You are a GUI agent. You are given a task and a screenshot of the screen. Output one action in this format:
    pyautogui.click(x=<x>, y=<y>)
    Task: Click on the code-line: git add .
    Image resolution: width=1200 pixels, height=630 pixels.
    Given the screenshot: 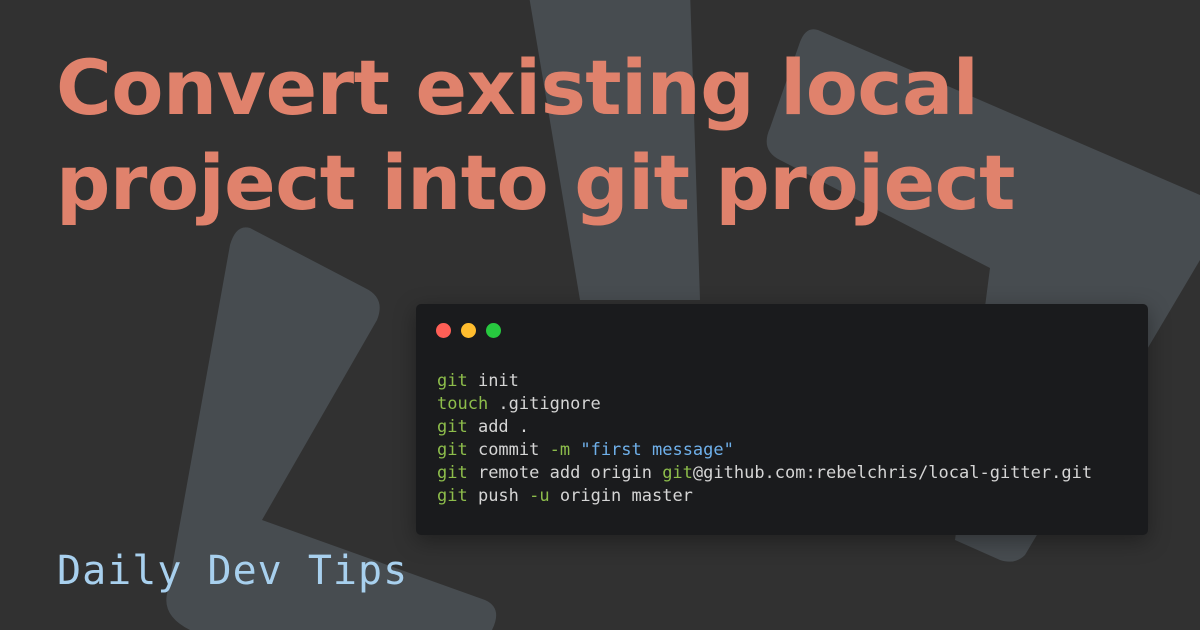 What is the action you would take?
    pyautogui.click(x=764, y=427)
    